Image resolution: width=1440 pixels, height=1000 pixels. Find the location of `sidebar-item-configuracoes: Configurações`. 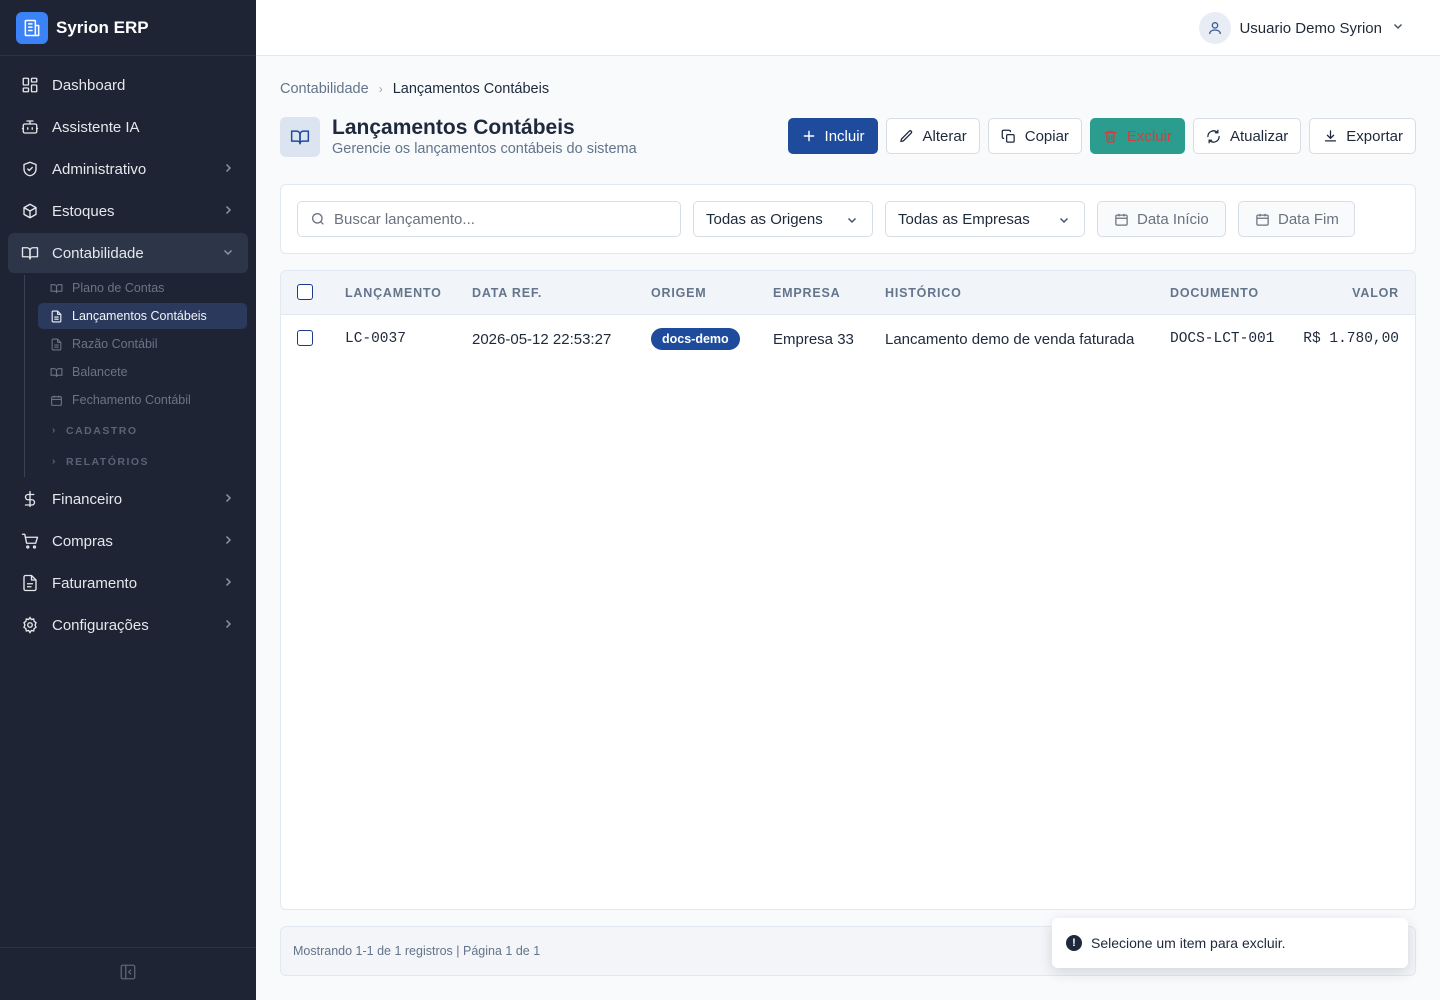

sidebar-item-configuracoes: Configurações is located at coordinates (128, 625).